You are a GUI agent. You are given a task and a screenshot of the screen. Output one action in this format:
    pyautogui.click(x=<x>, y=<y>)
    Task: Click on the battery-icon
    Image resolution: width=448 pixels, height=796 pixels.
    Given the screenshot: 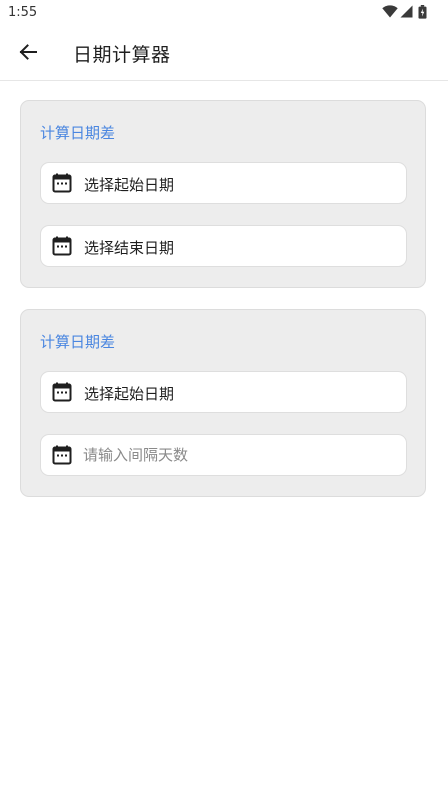 What is the action you would take?
    pyautogui.click(x=422, y=12)
    